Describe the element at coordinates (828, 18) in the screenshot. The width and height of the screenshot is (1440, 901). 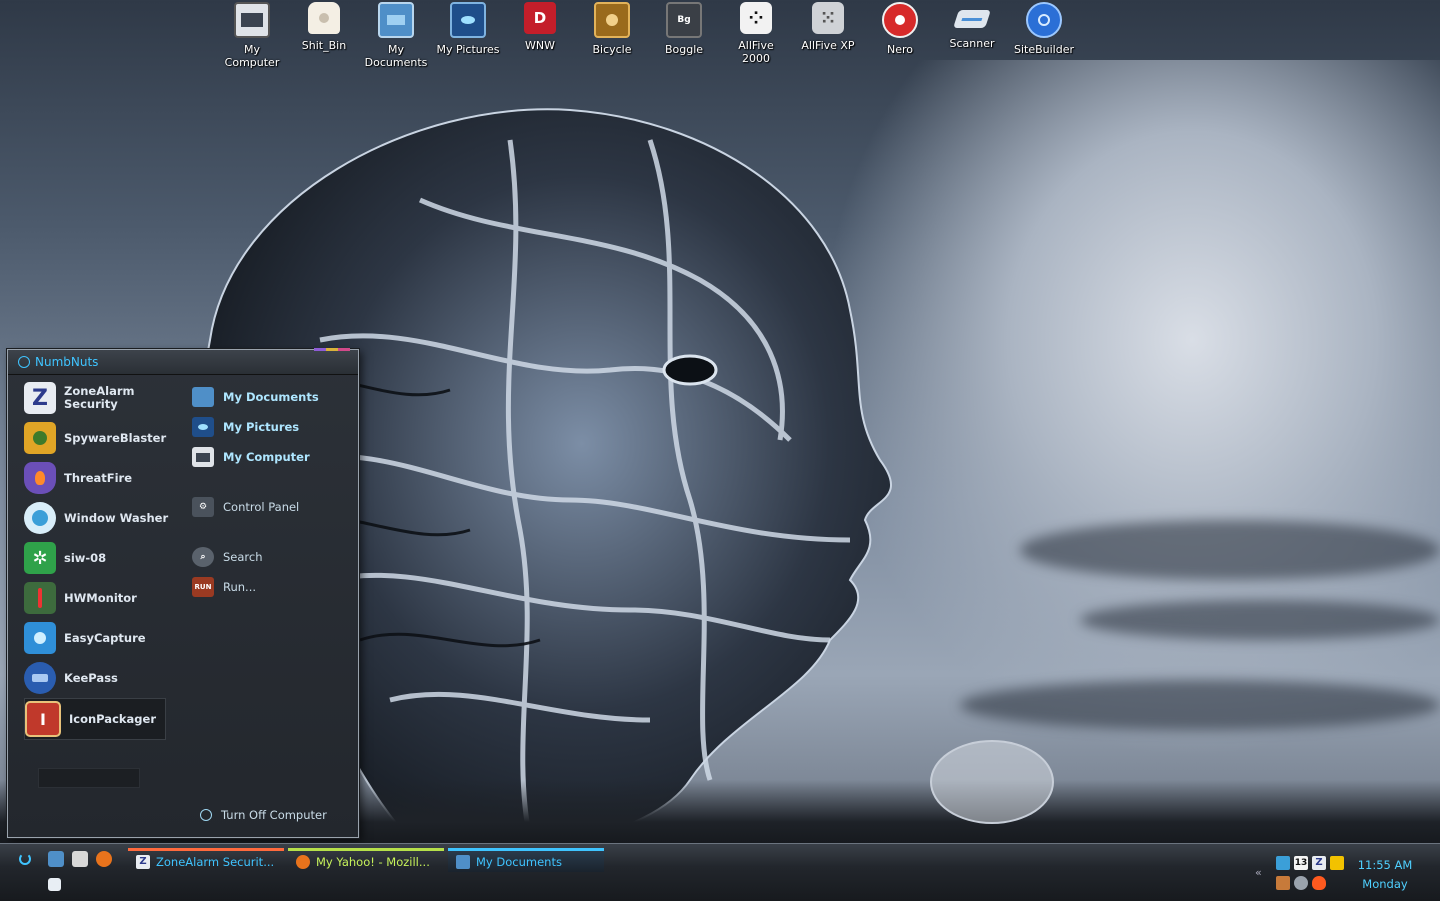
I see `dice-xp-icon: ⁙` at that location.